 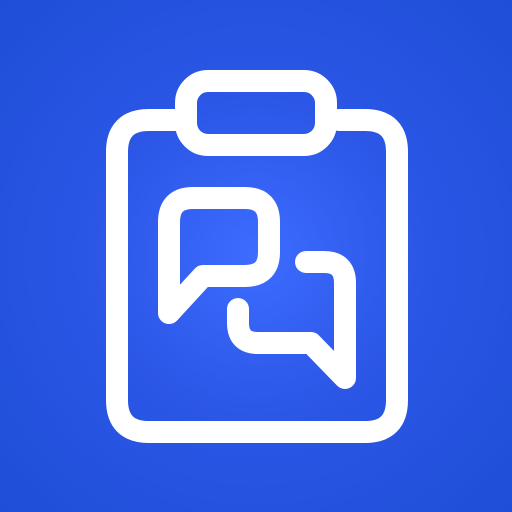 What do you see at coordinates (256, 113) in the screenshot?
I see `clipboard-clip` at bounding box center [256, 113].